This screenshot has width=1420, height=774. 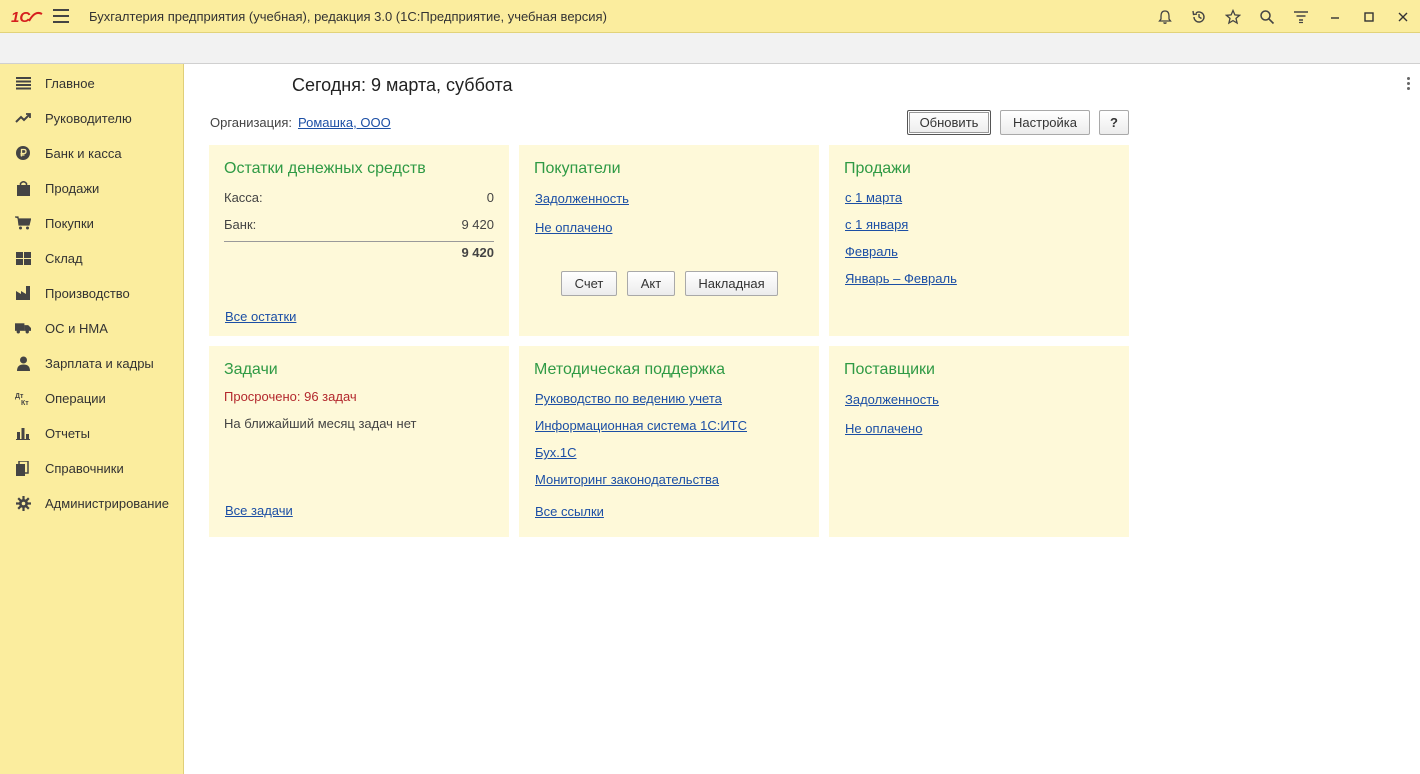 I want to click on buyers-unpaid-link: Не оплачено, so click(x=573, y=227).